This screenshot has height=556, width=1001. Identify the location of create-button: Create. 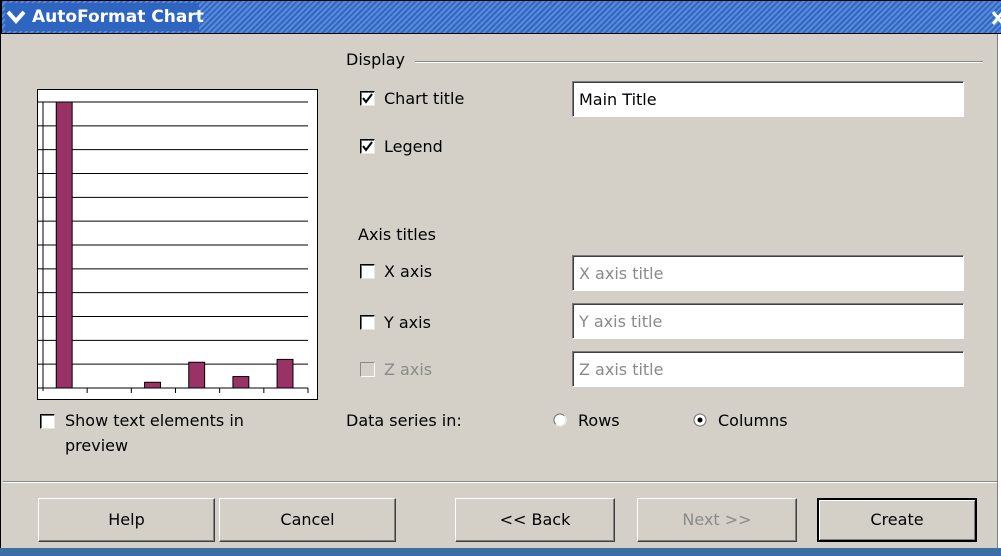
(897, 520).